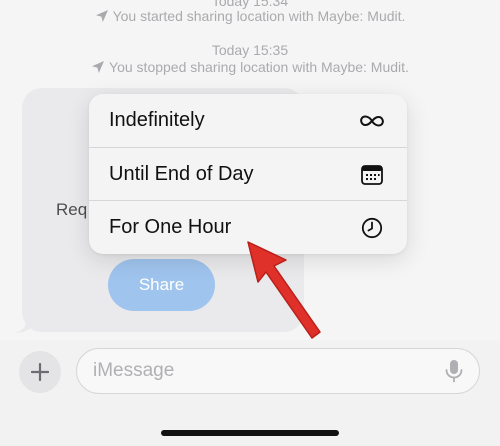 This screenshot has height=446, width=500. I want to click on message-input-container, so click(278, 371).